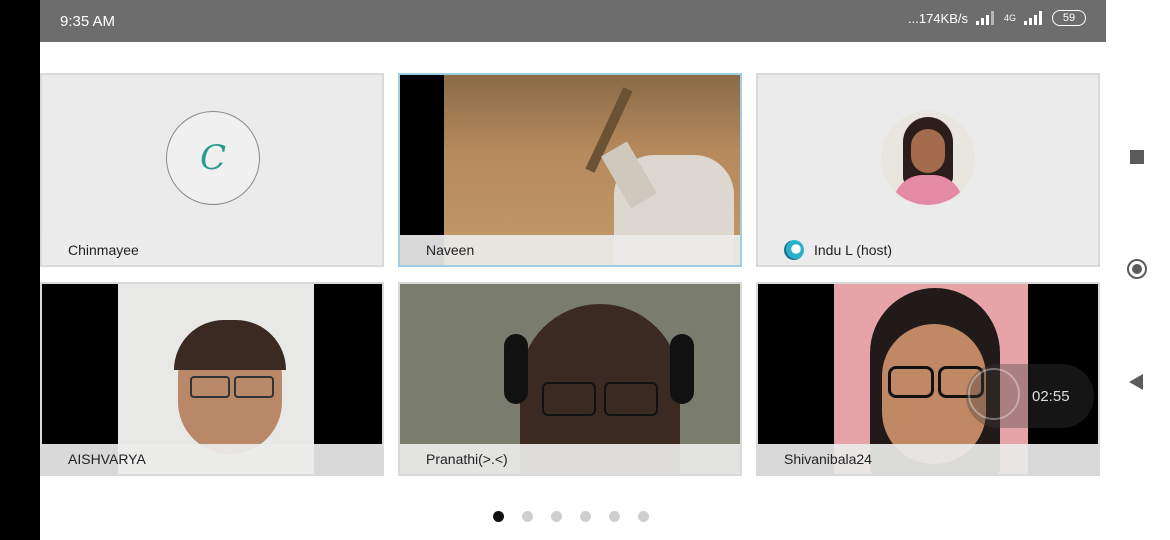 The image size is (1170, 540). Describe the element at coordinates (1137, 157) in the screenshot. I see `square-icon` at that location.